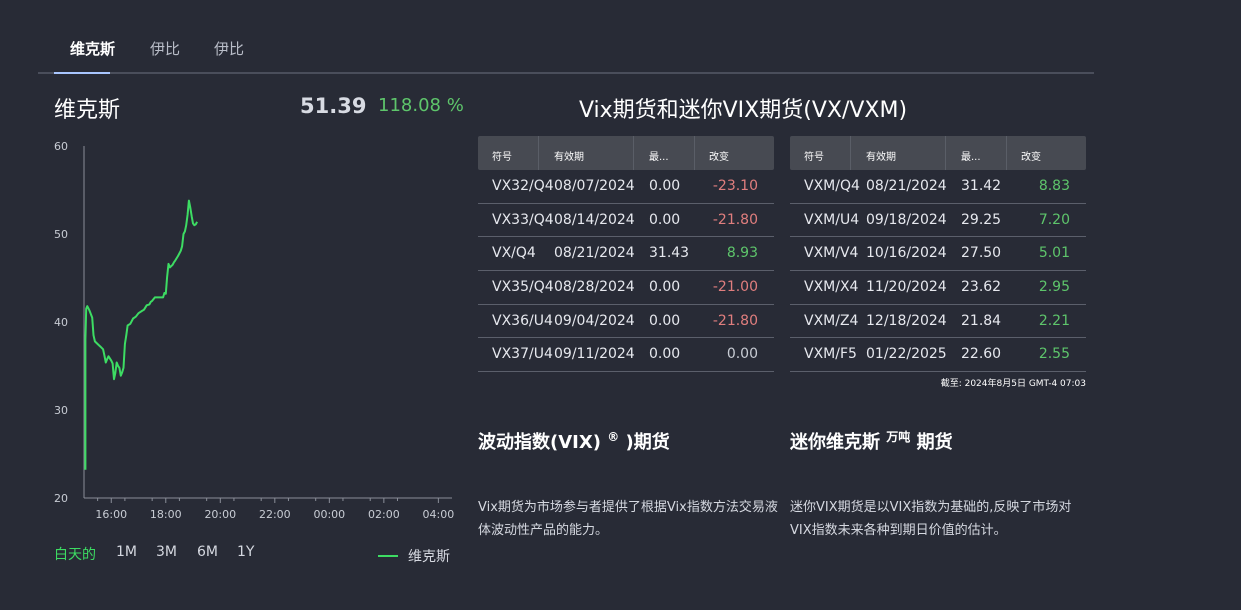 The image size is (1241, 610). What do you see at coordinates (92, 48) in the screenshot?
I see `tab-vix: 维克斯` at bounding box center [92, 48].